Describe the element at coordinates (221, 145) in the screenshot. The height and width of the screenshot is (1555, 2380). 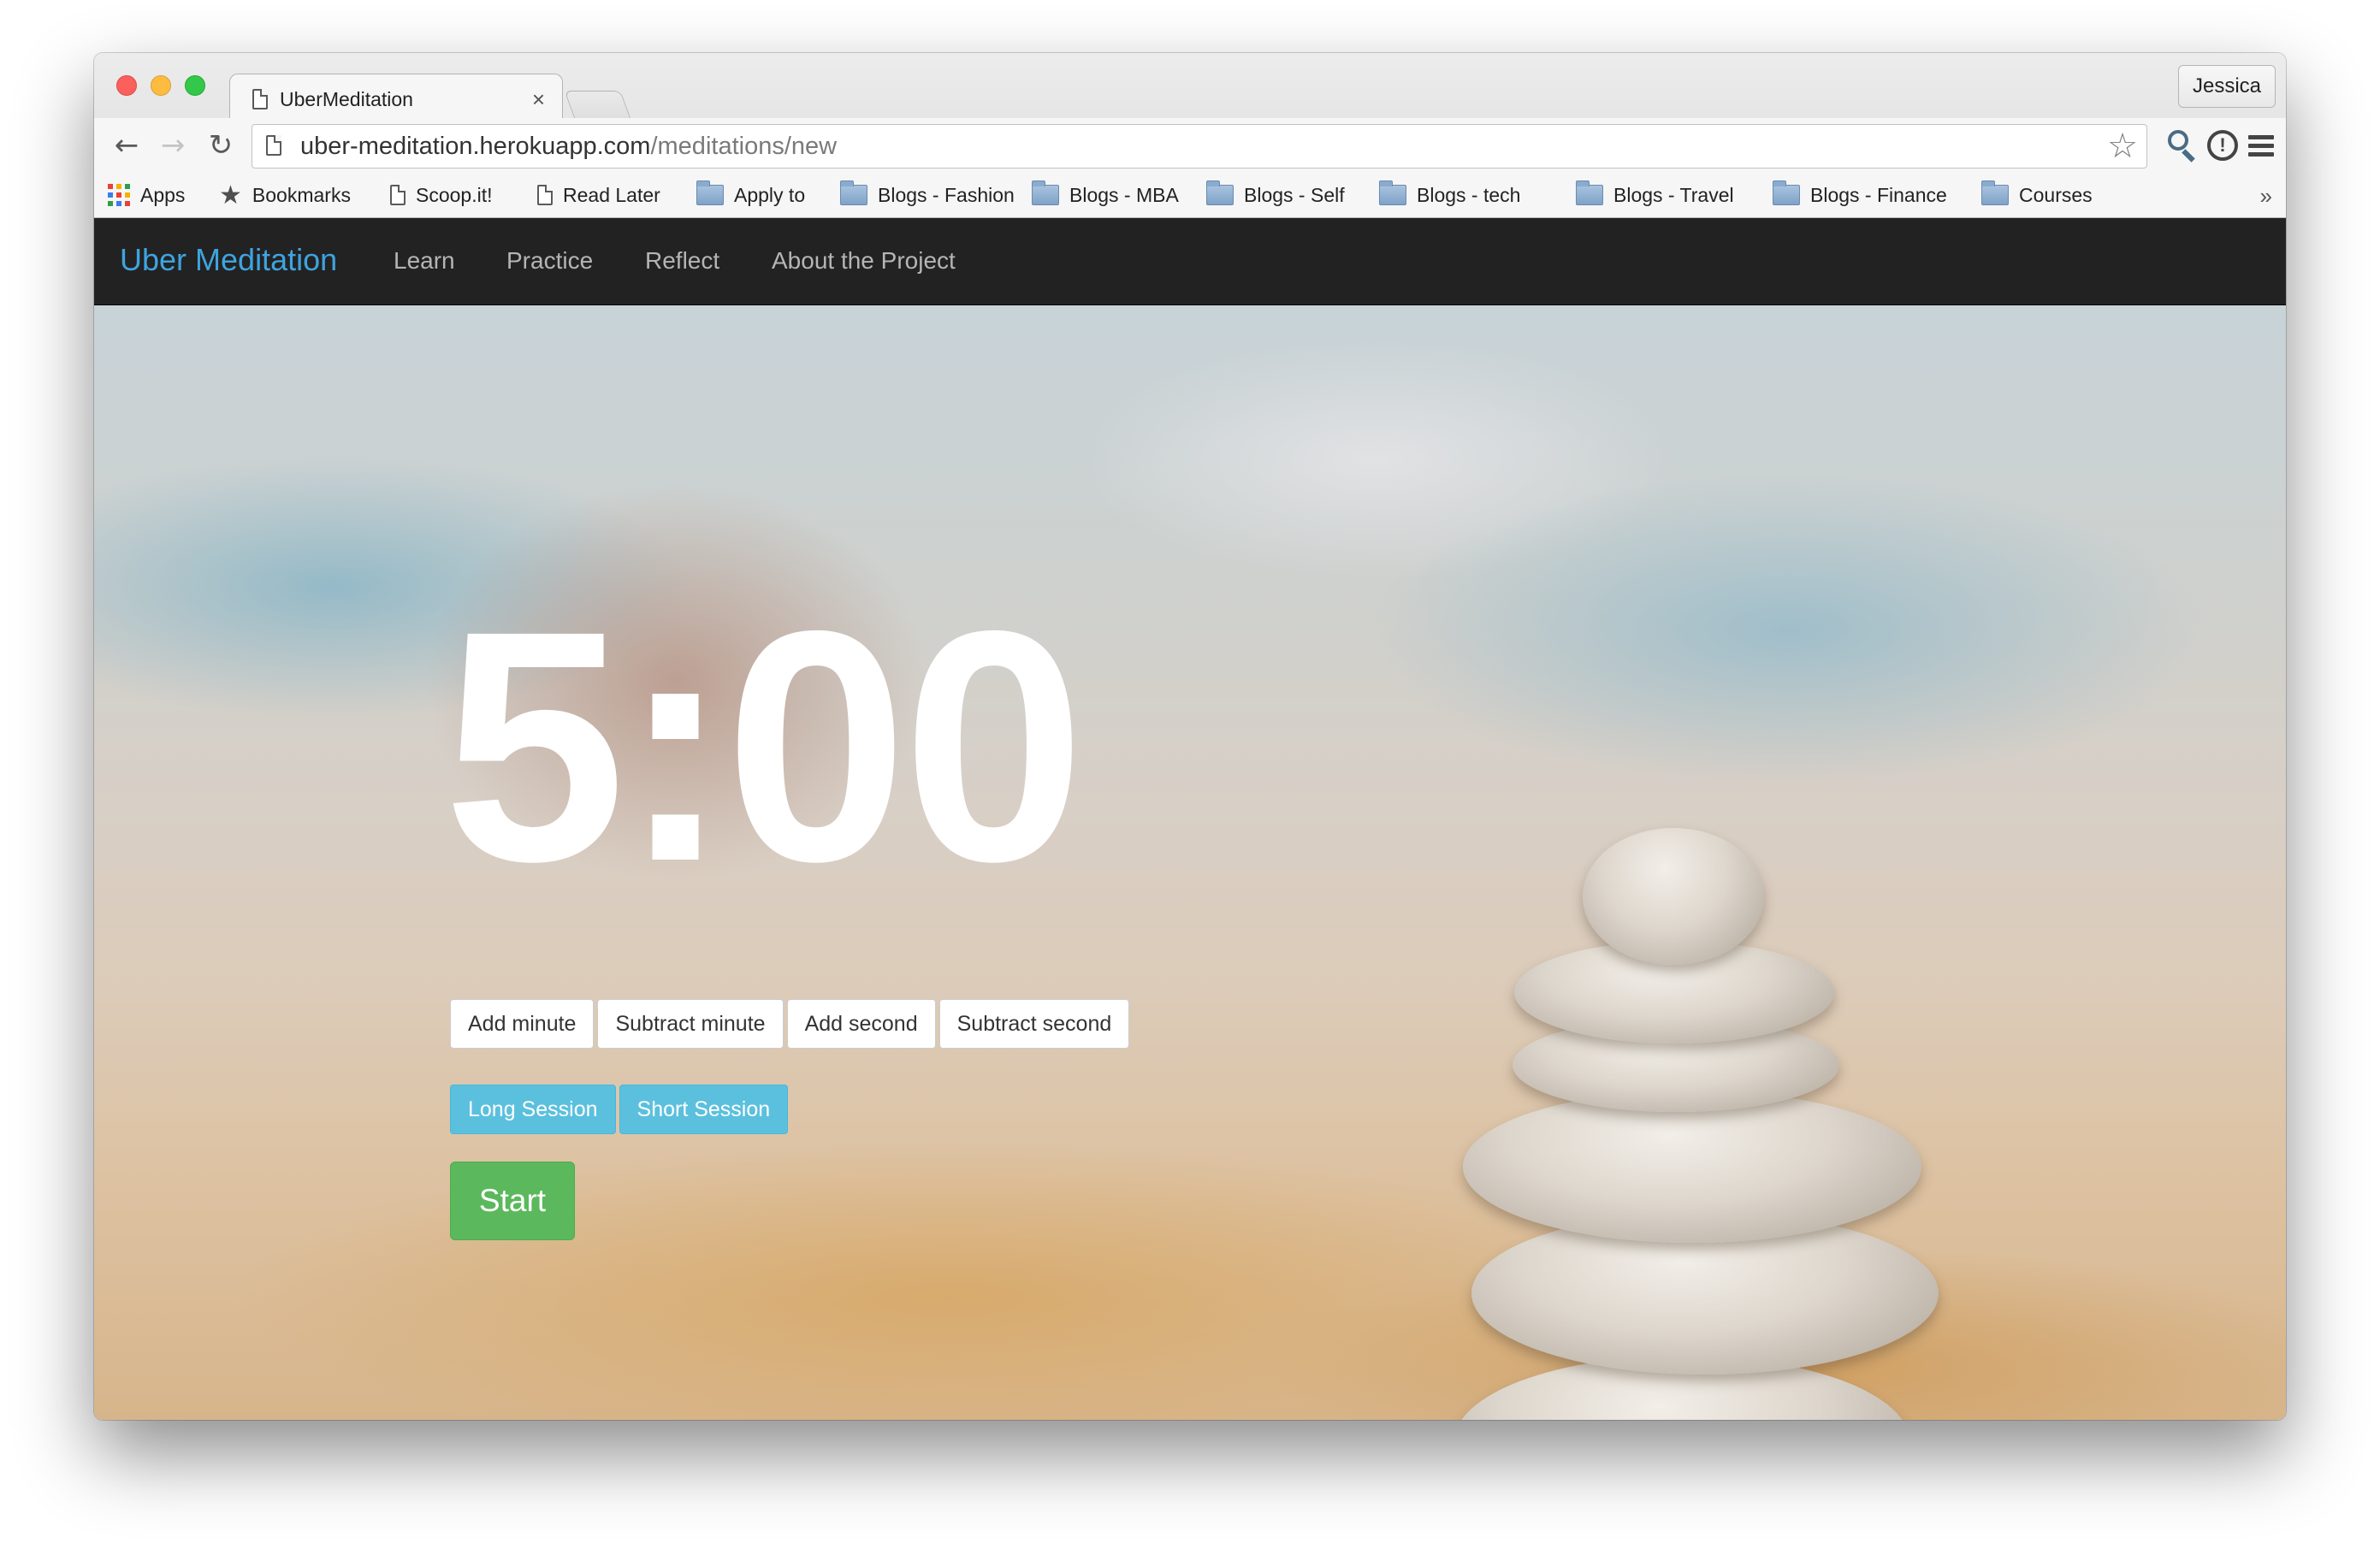
I see `reload-icon: ↻` at that location.